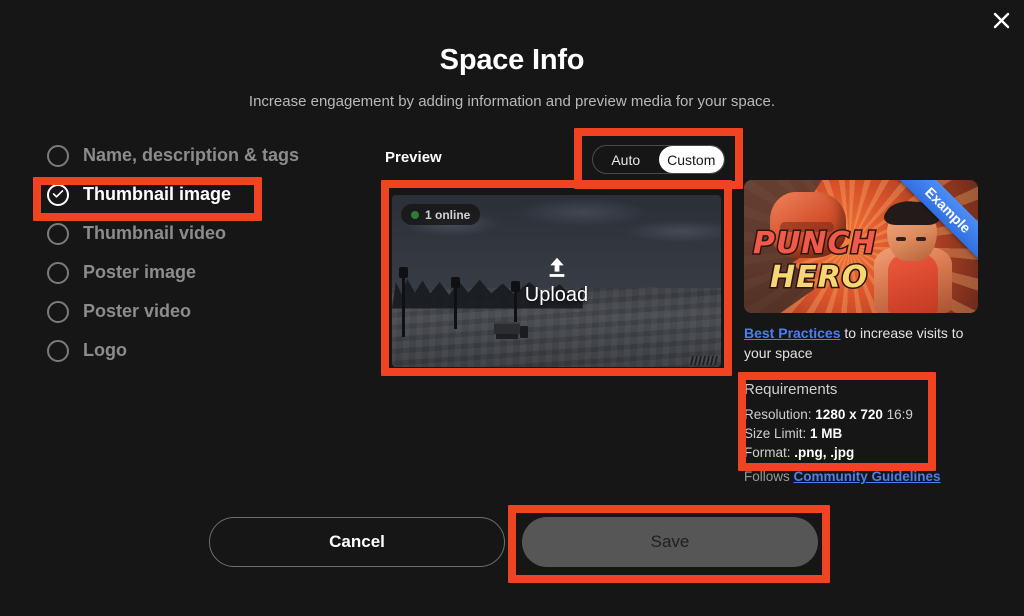 The image size is (1024, 616). What do you see at coordinates (849, 414) in the screenshot?
I see `resolution-value: 1280 x 720` at bounding box center [849, 414].